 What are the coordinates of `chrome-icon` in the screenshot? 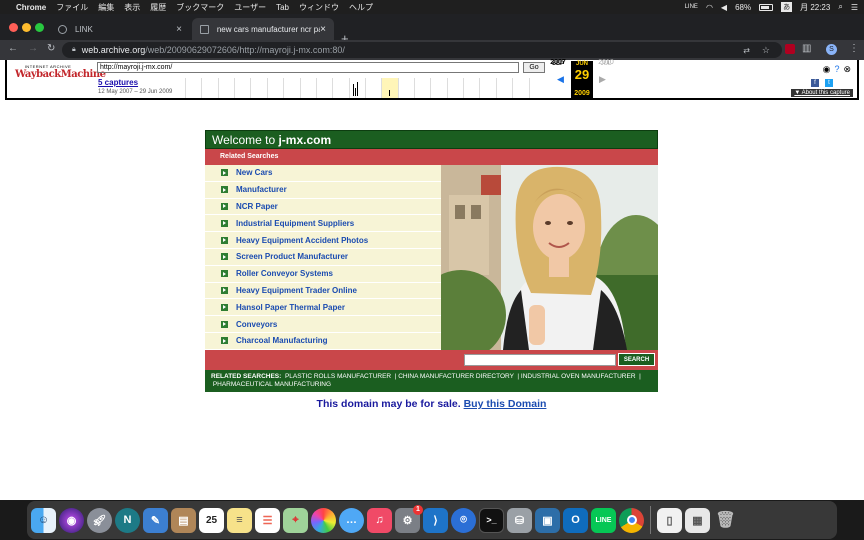 It's located at (631, 520).